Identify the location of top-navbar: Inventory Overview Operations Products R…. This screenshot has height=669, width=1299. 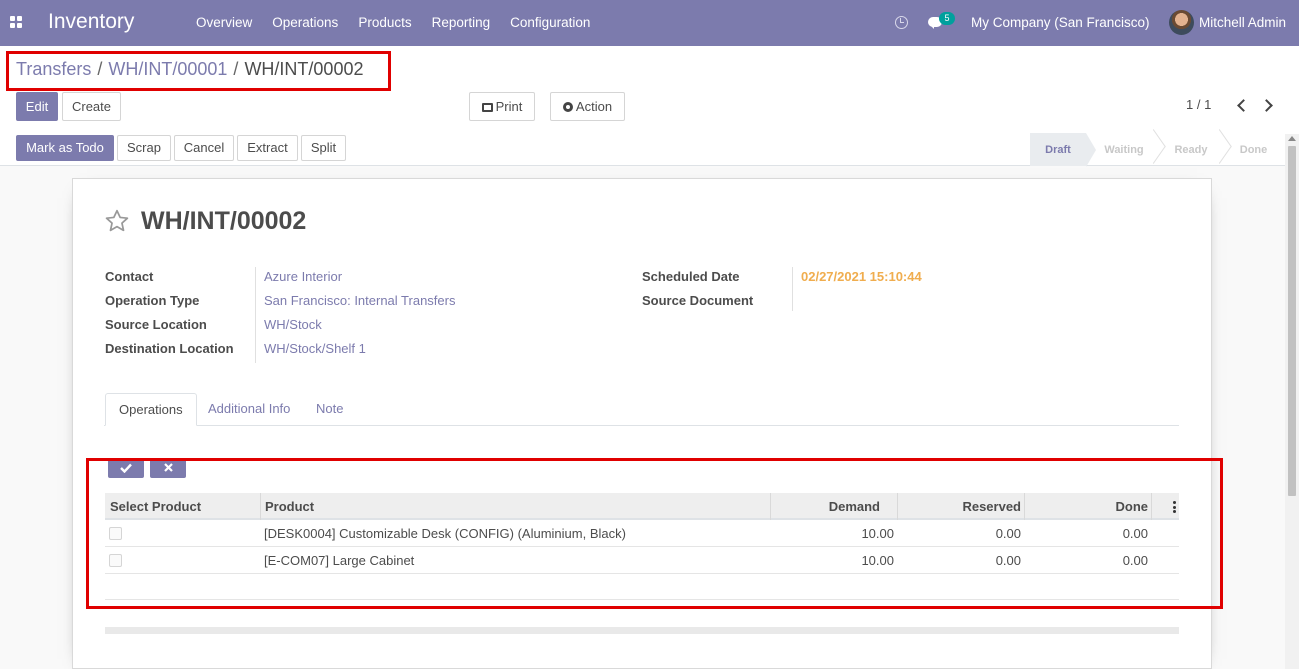
(649, 23).